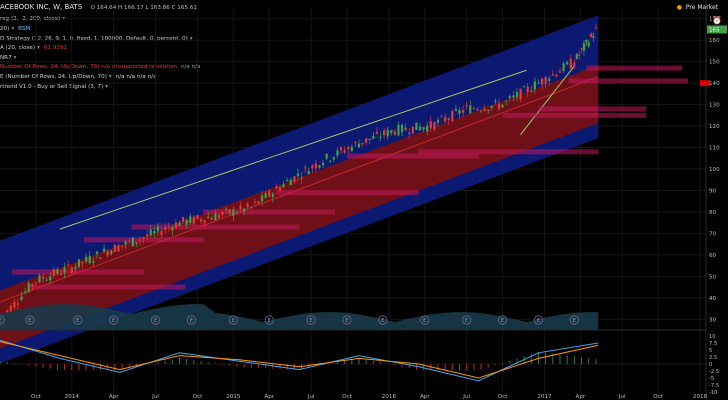 The width and height of the screenshot is (728, 400). Describe the element at coordinates (714, 84) in the screenshot. I see `y-tick-label: 140` at that location.